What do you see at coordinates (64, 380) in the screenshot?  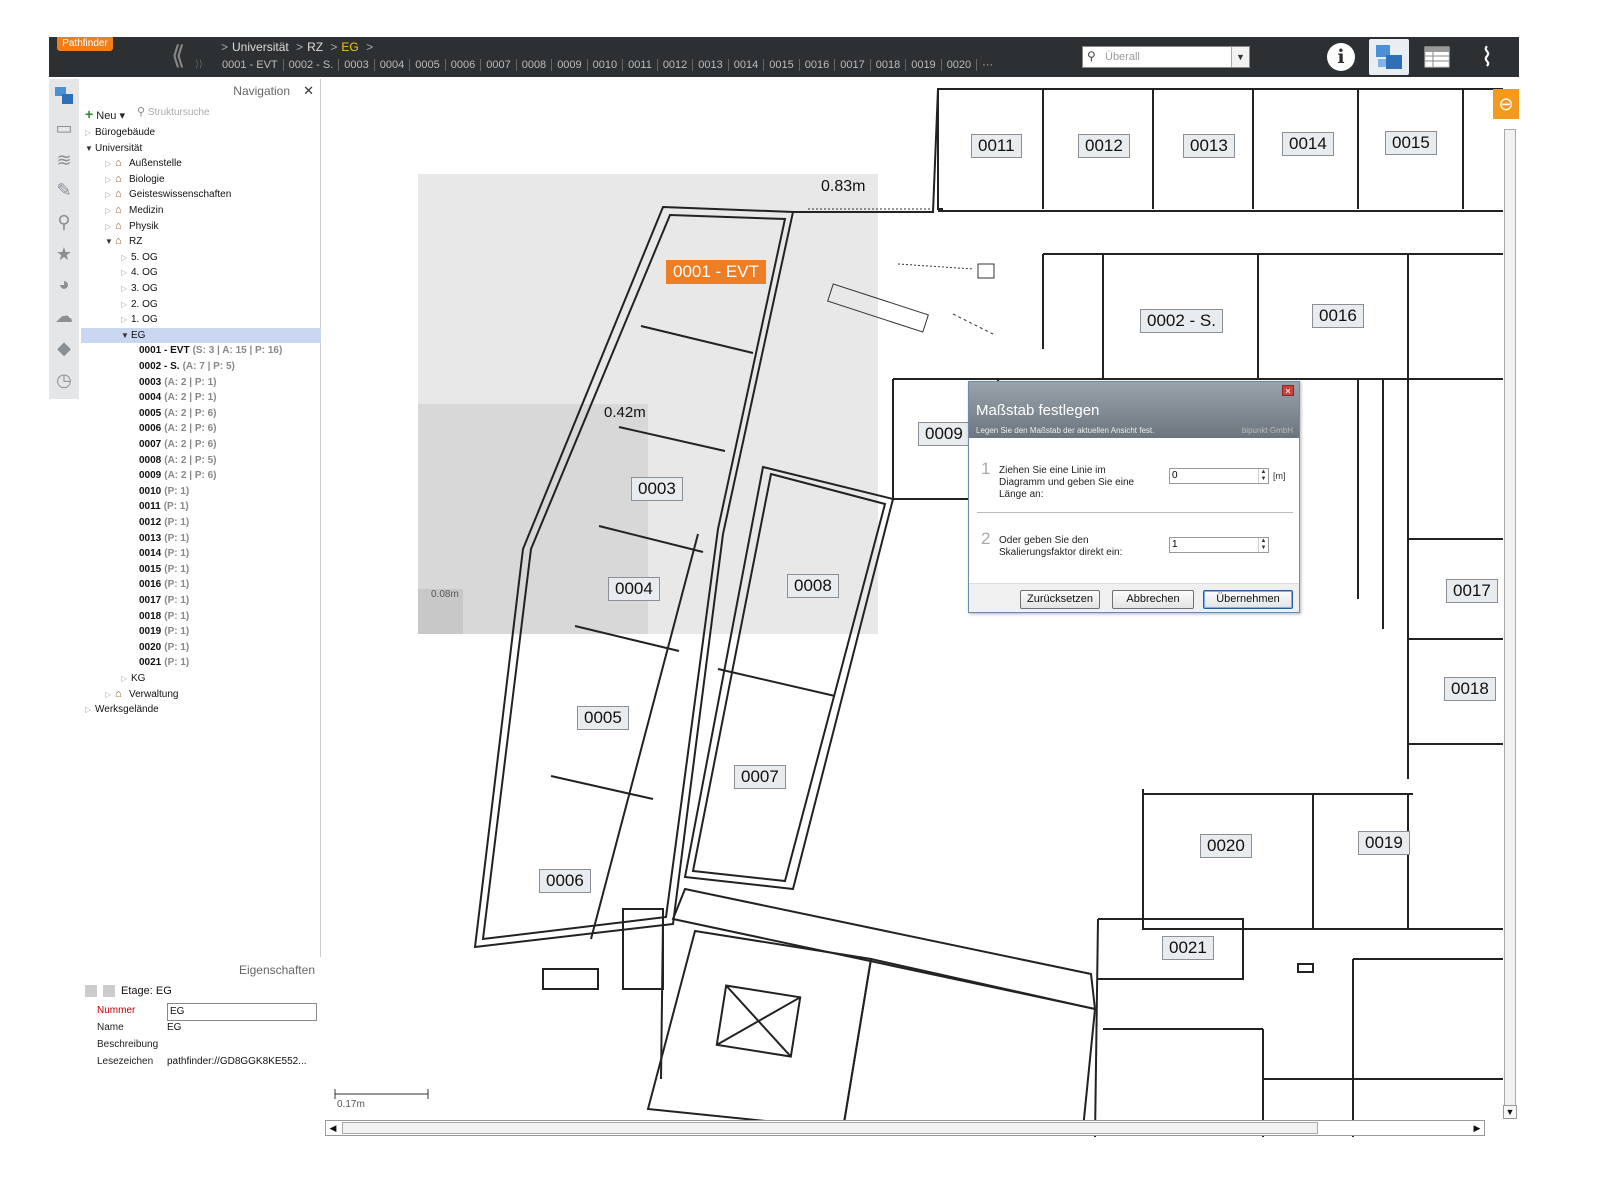 I see `clock-icon: ◷` at bounding box center [64, 380].